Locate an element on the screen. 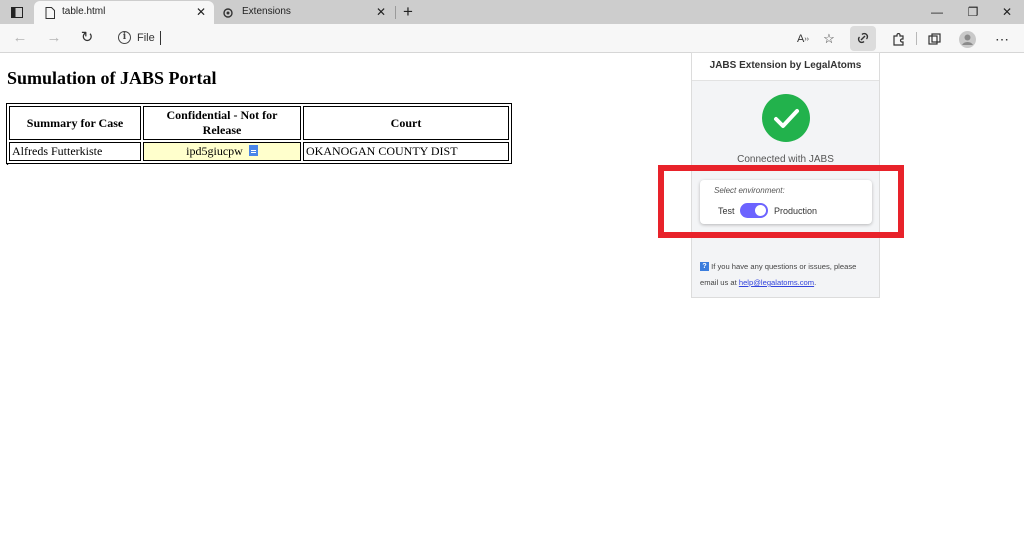 This screenshot has height=536, width=1024. tab-title: Extensions is located at coordinates (266, 11).